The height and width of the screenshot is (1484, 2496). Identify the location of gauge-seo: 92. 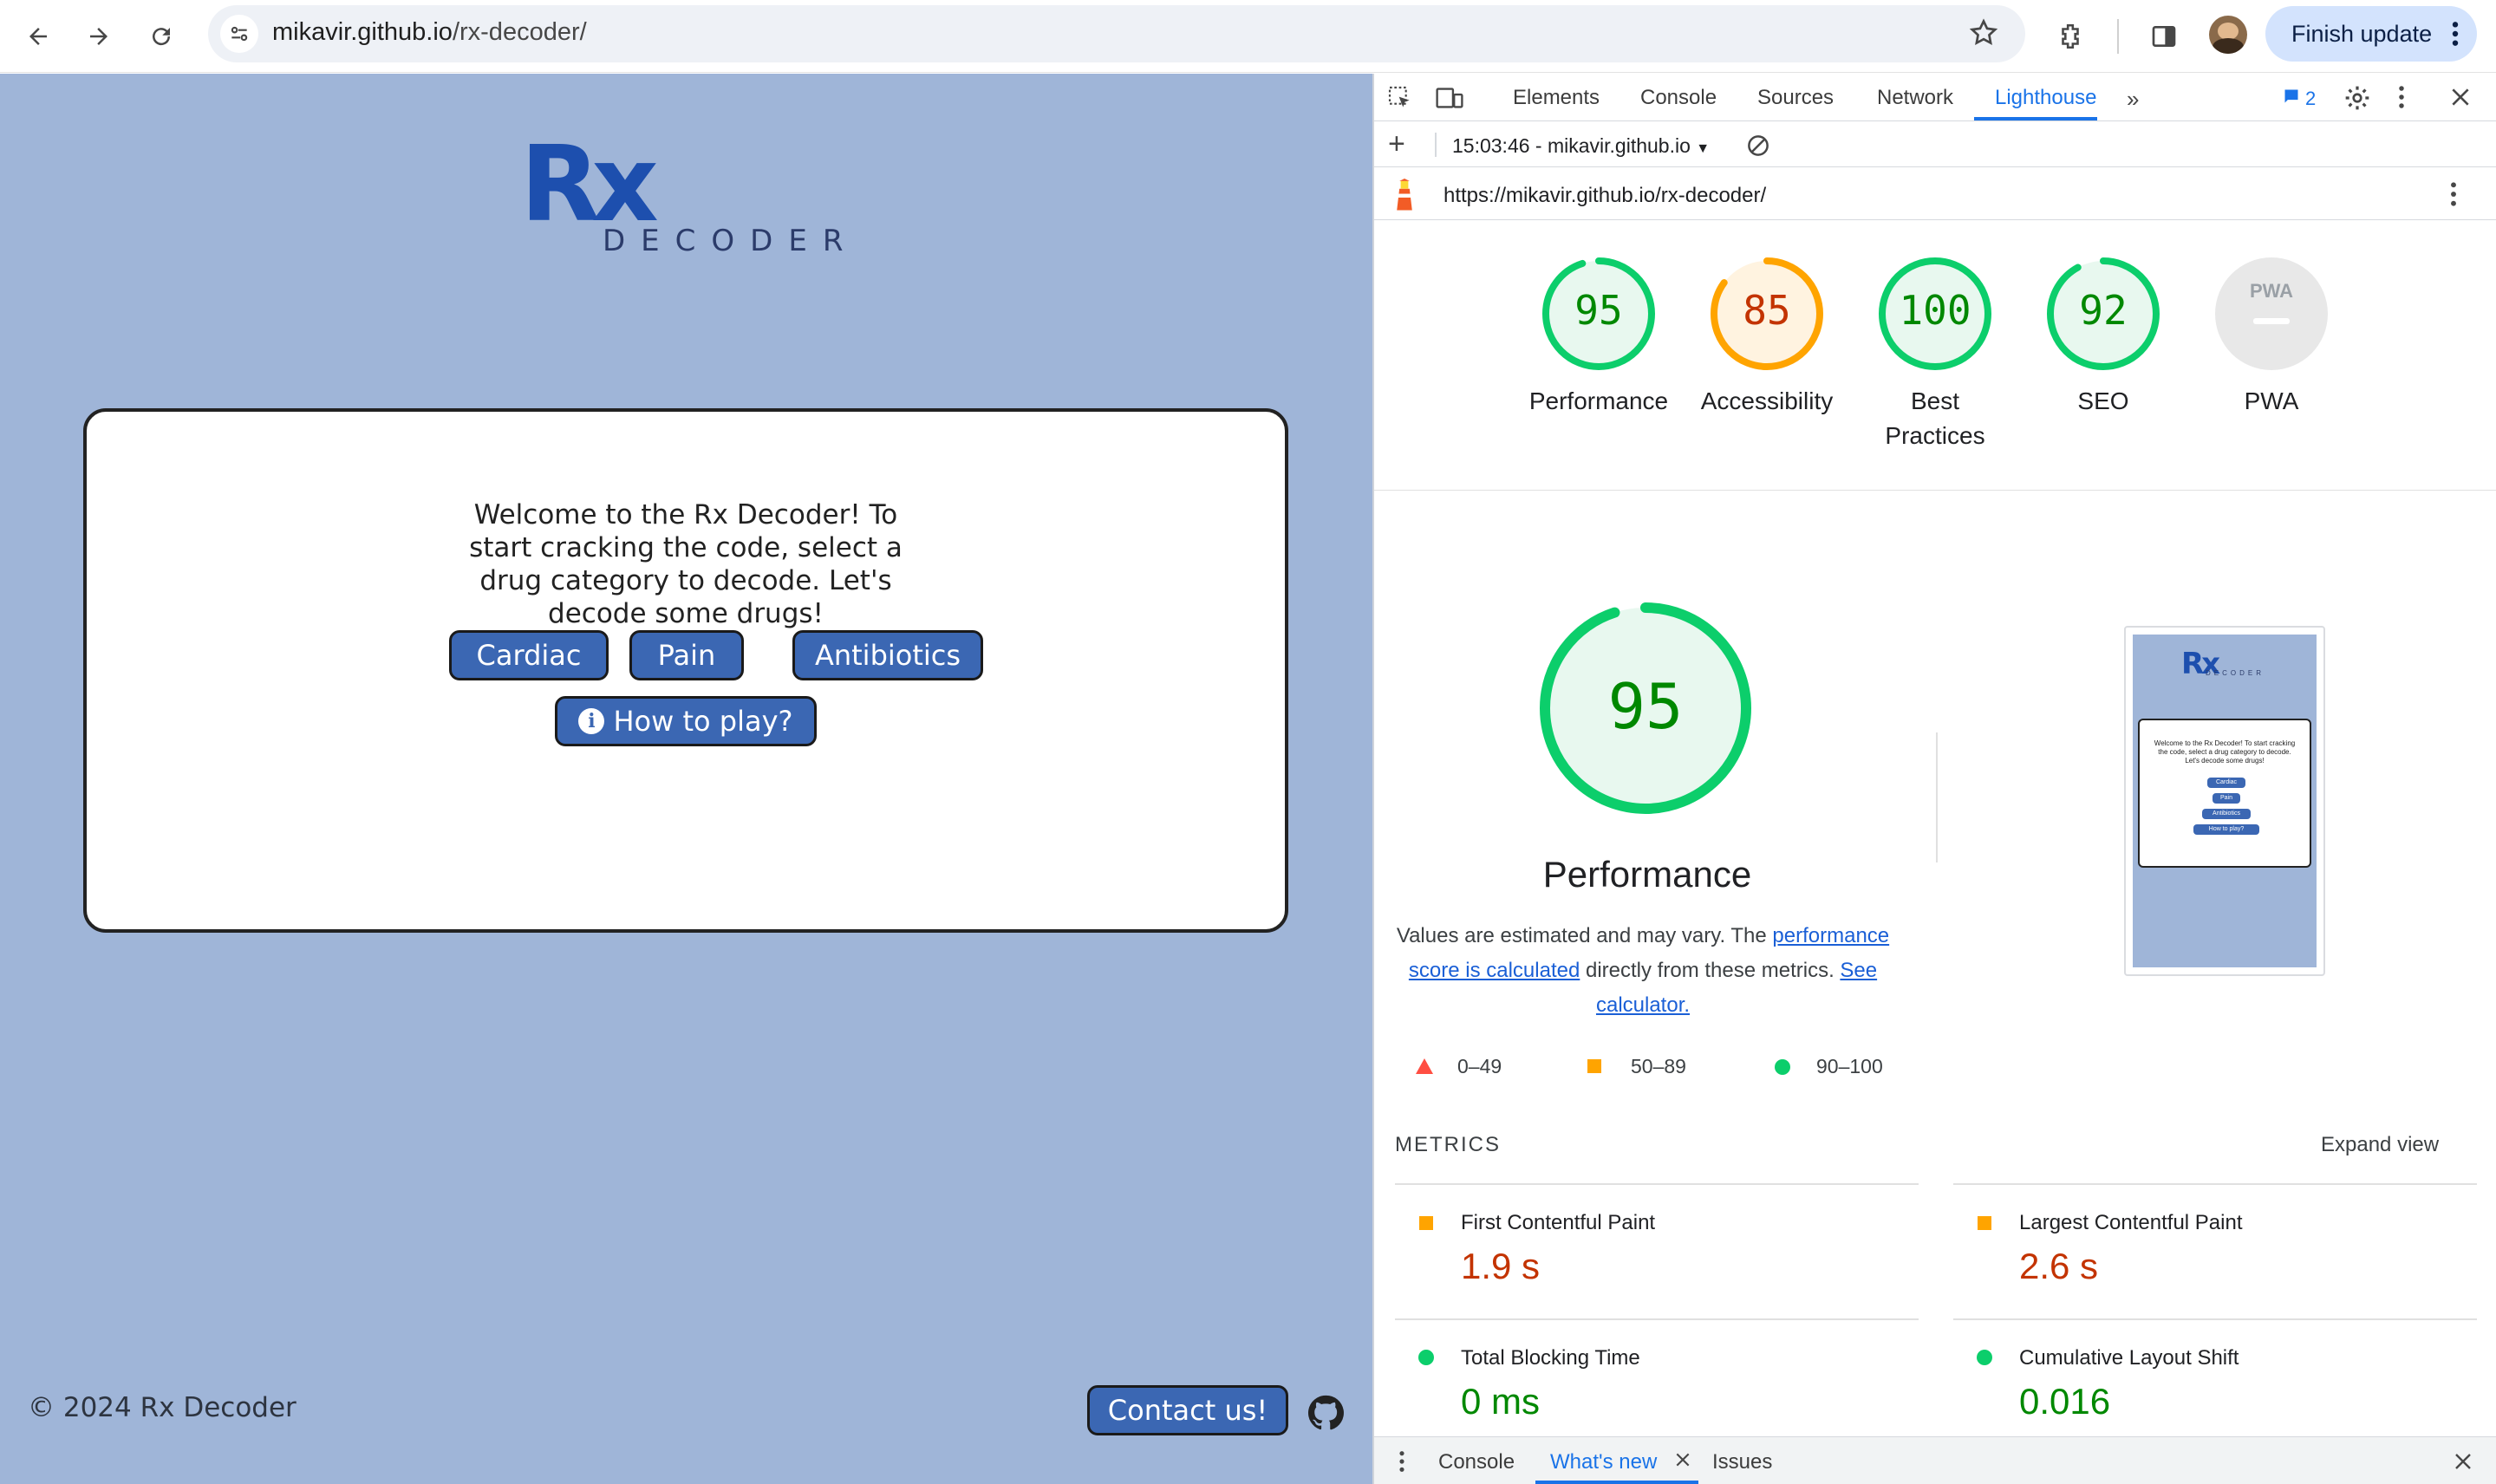
(2103, 313).